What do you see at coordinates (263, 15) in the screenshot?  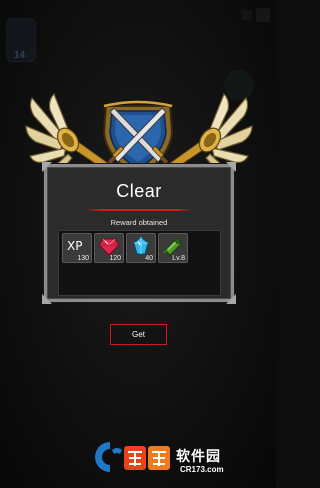 I see `background-menu-icon` at bounding box center [263, 15].